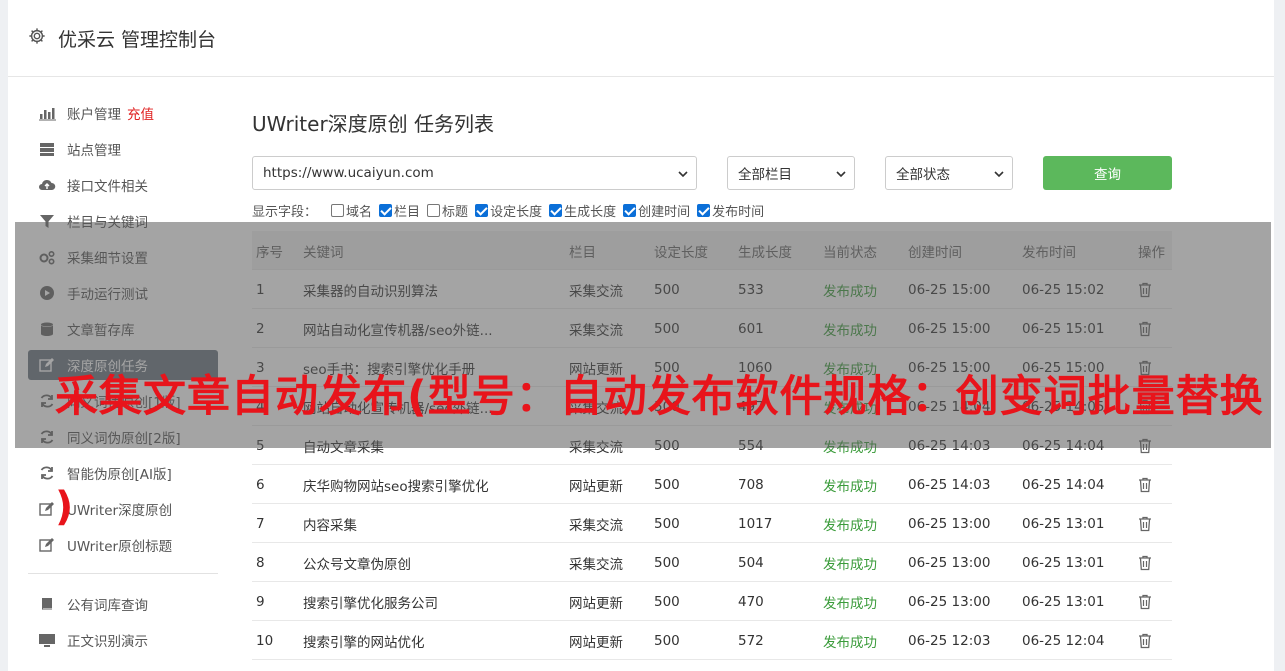 Image resolution: width=1285 pixels, height=671 pixels. Describe the element at coordinates (751, 484) in the screenshot. I see `table-cell: 708` at that location.